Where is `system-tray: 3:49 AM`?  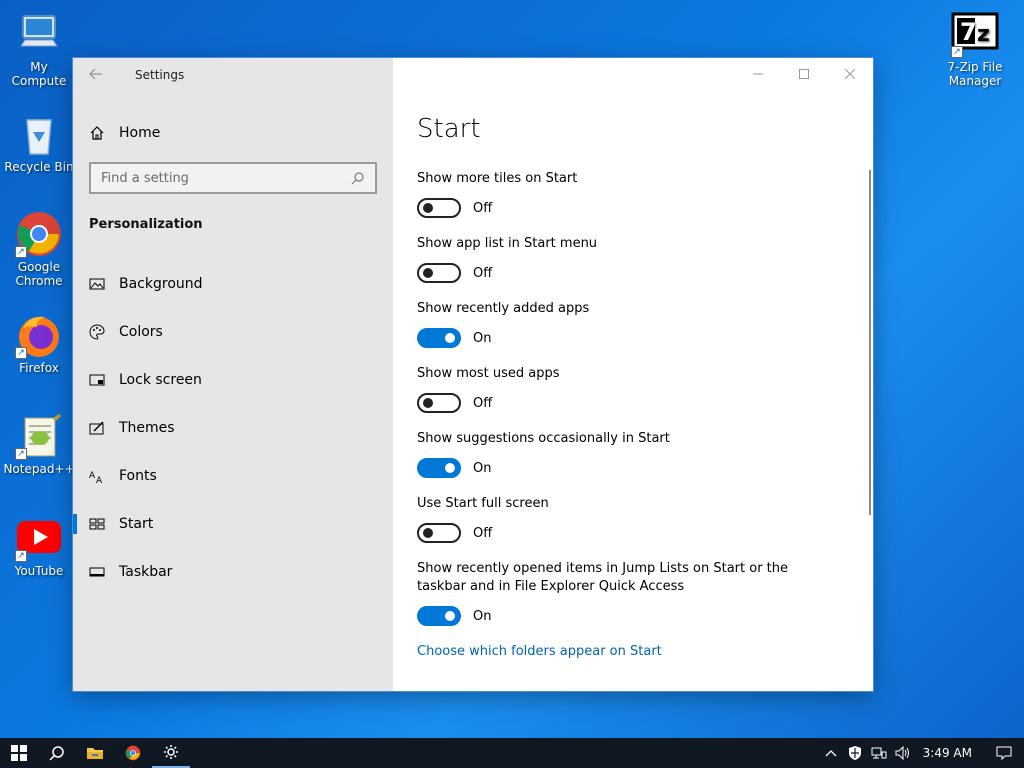 system-tray: 3:49 AM is located at coordinates (921, 753).